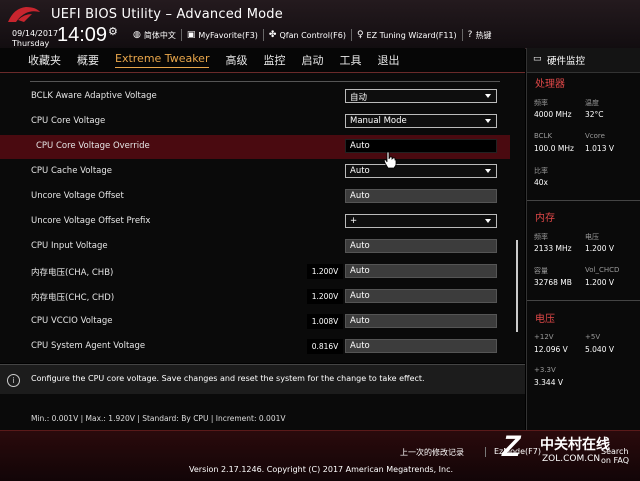 The height and width of the screenshot is (481, 640). What do you see at coordinates (255, 97) in the screenshot?
I see `setting-row: BCLK Aware Adaptive Voltage 自动` at bounding box center [255, 97].